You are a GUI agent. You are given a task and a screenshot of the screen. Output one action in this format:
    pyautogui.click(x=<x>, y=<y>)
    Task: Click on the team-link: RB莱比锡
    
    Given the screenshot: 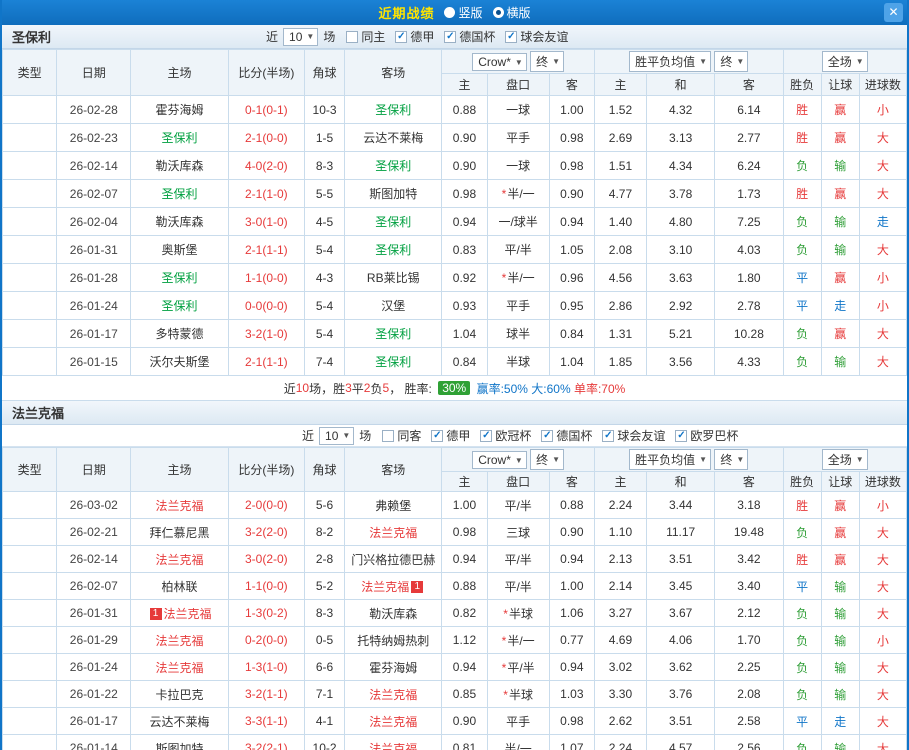 What is the action you would take?
    pyautogui.click(x=393, y=278)
    